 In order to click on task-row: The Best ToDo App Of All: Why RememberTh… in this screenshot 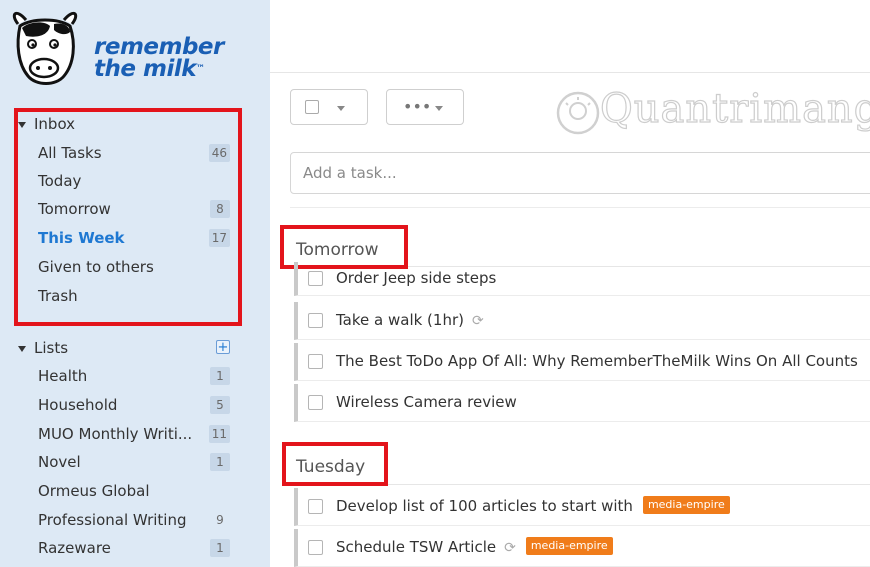, I will do `click(582, 362)`.